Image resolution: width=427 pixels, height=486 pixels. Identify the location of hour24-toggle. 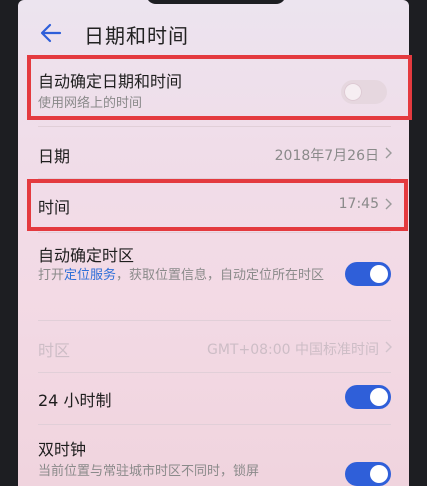
(368, 397).